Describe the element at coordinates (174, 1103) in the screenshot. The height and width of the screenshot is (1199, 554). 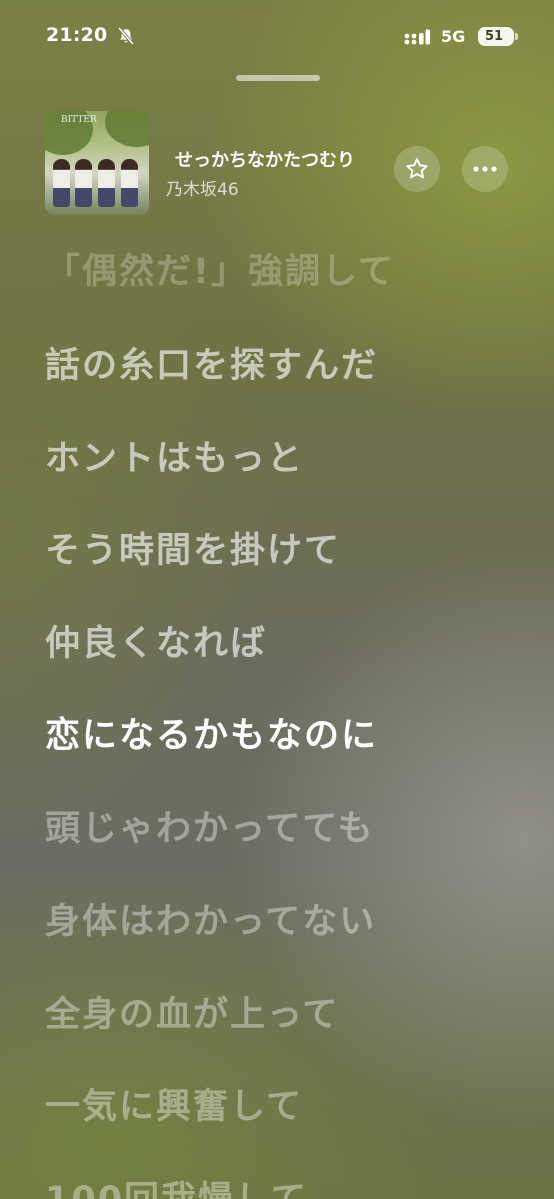
I see `lyric-line: 一気に興奮して` at that location.